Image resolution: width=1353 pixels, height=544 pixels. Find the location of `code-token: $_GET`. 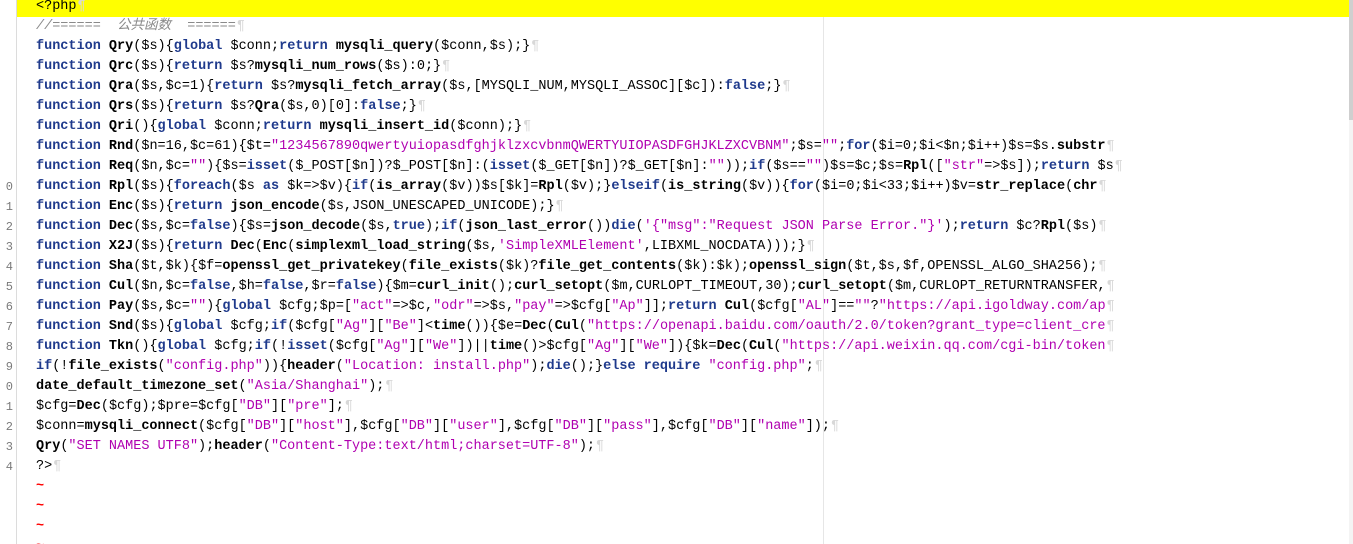

code-token: $_GET is located at coordinates (648, 166).